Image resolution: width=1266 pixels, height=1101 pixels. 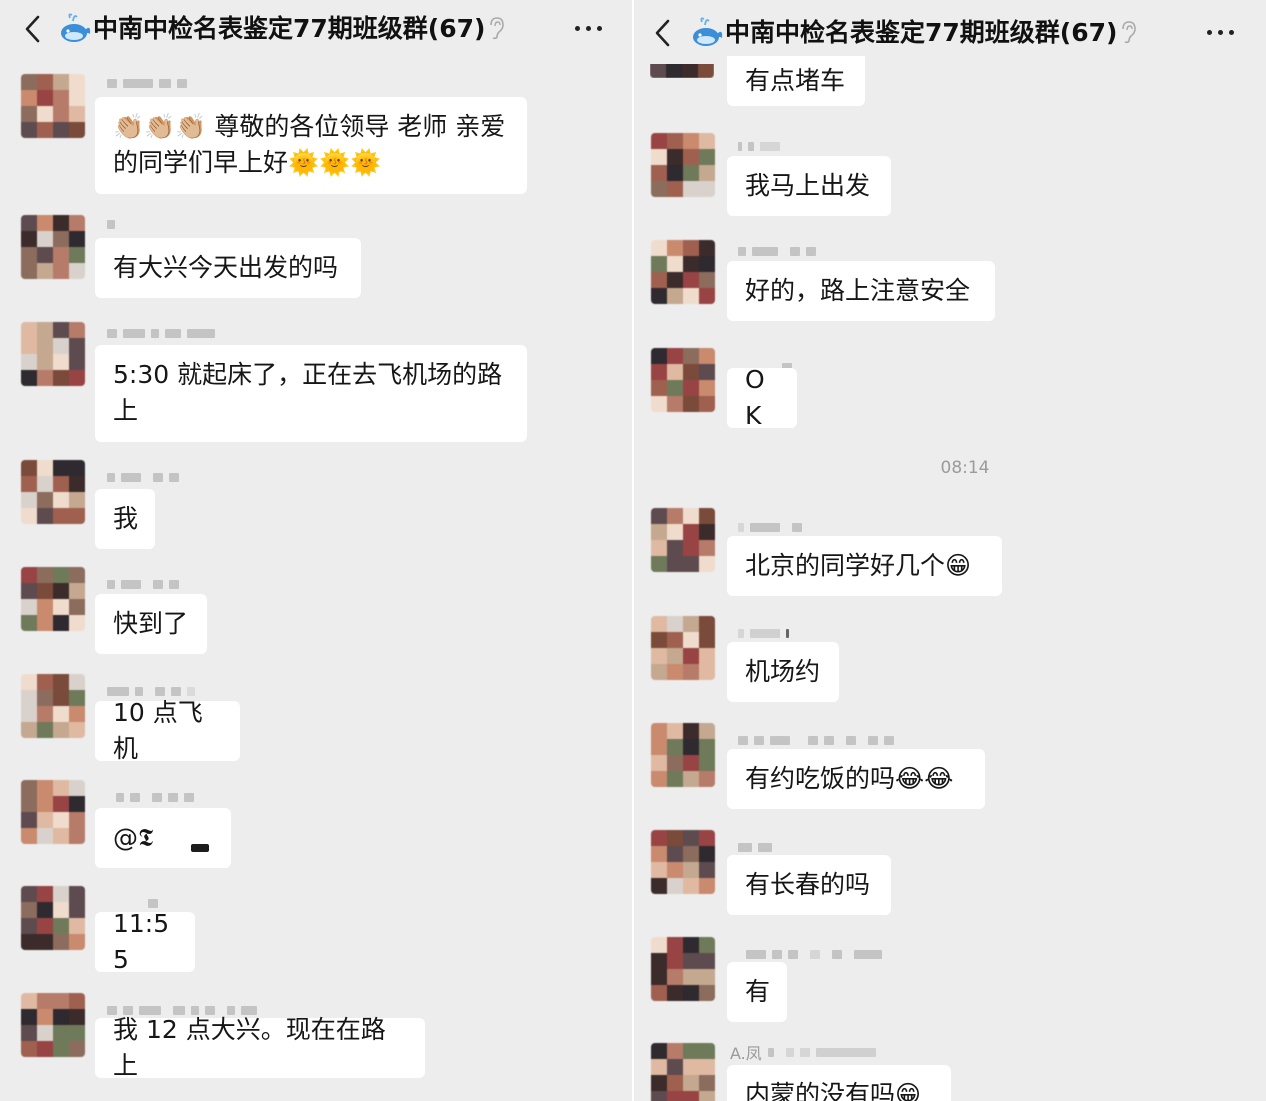 I want to click on message-bubble: 👏🏼👏🏼👏🏼 尊敬的各位领导 老师 亲爱的同学们早上好🌞🌞🌞, so click(x=311, y=145).